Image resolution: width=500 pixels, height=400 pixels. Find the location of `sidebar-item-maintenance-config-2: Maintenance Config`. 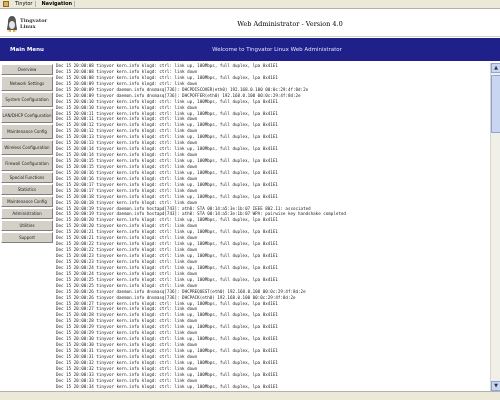

sidebar-item-maintenance-config-2: Maintenance Config is located at coordinates (27, 201).